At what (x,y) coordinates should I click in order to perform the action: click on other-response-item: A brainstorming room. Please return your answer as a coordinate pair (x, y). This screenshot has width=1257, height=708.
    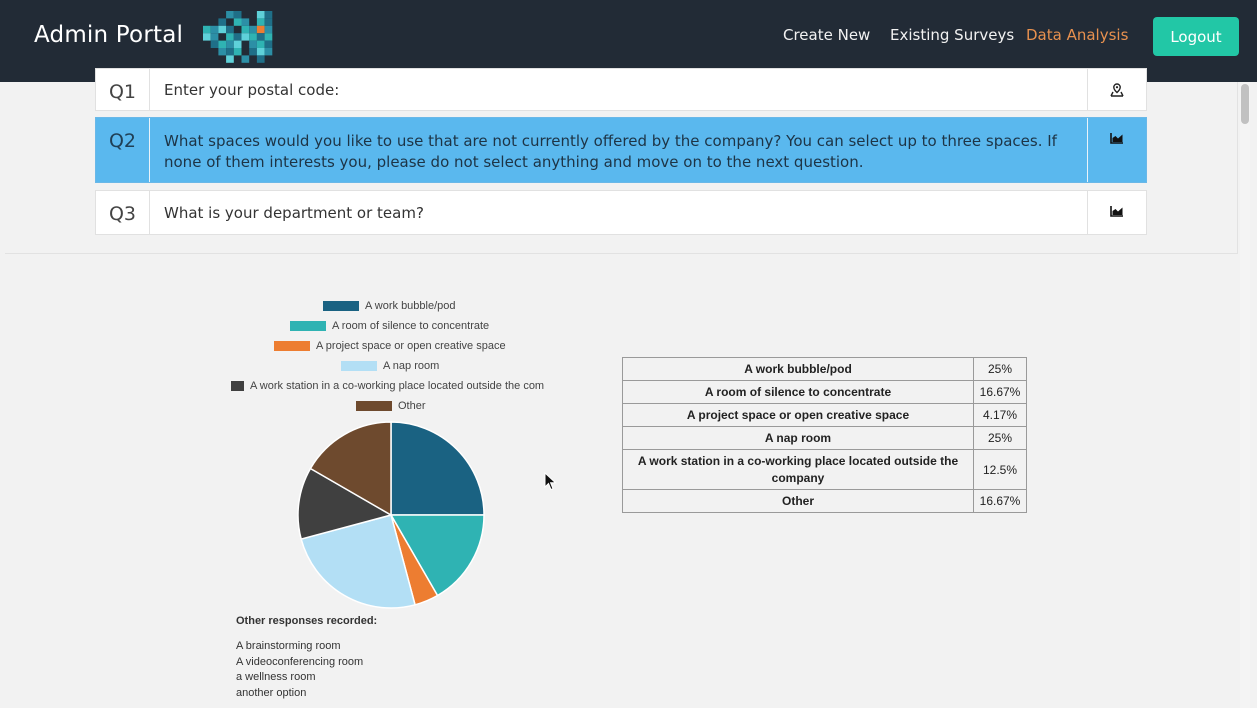
    Looking at the image, I should click on (288, 646).